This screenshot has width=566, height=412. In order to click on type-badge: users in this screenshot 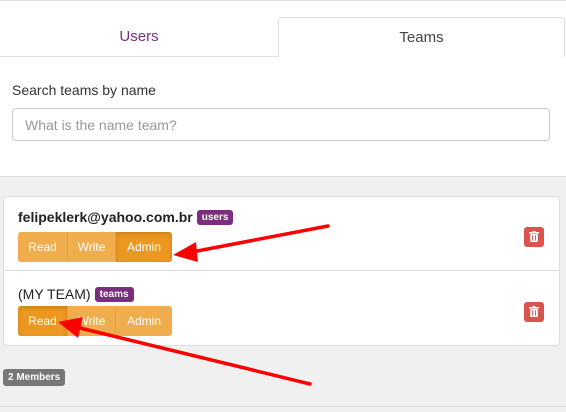, I will do `click(215, 217)`.